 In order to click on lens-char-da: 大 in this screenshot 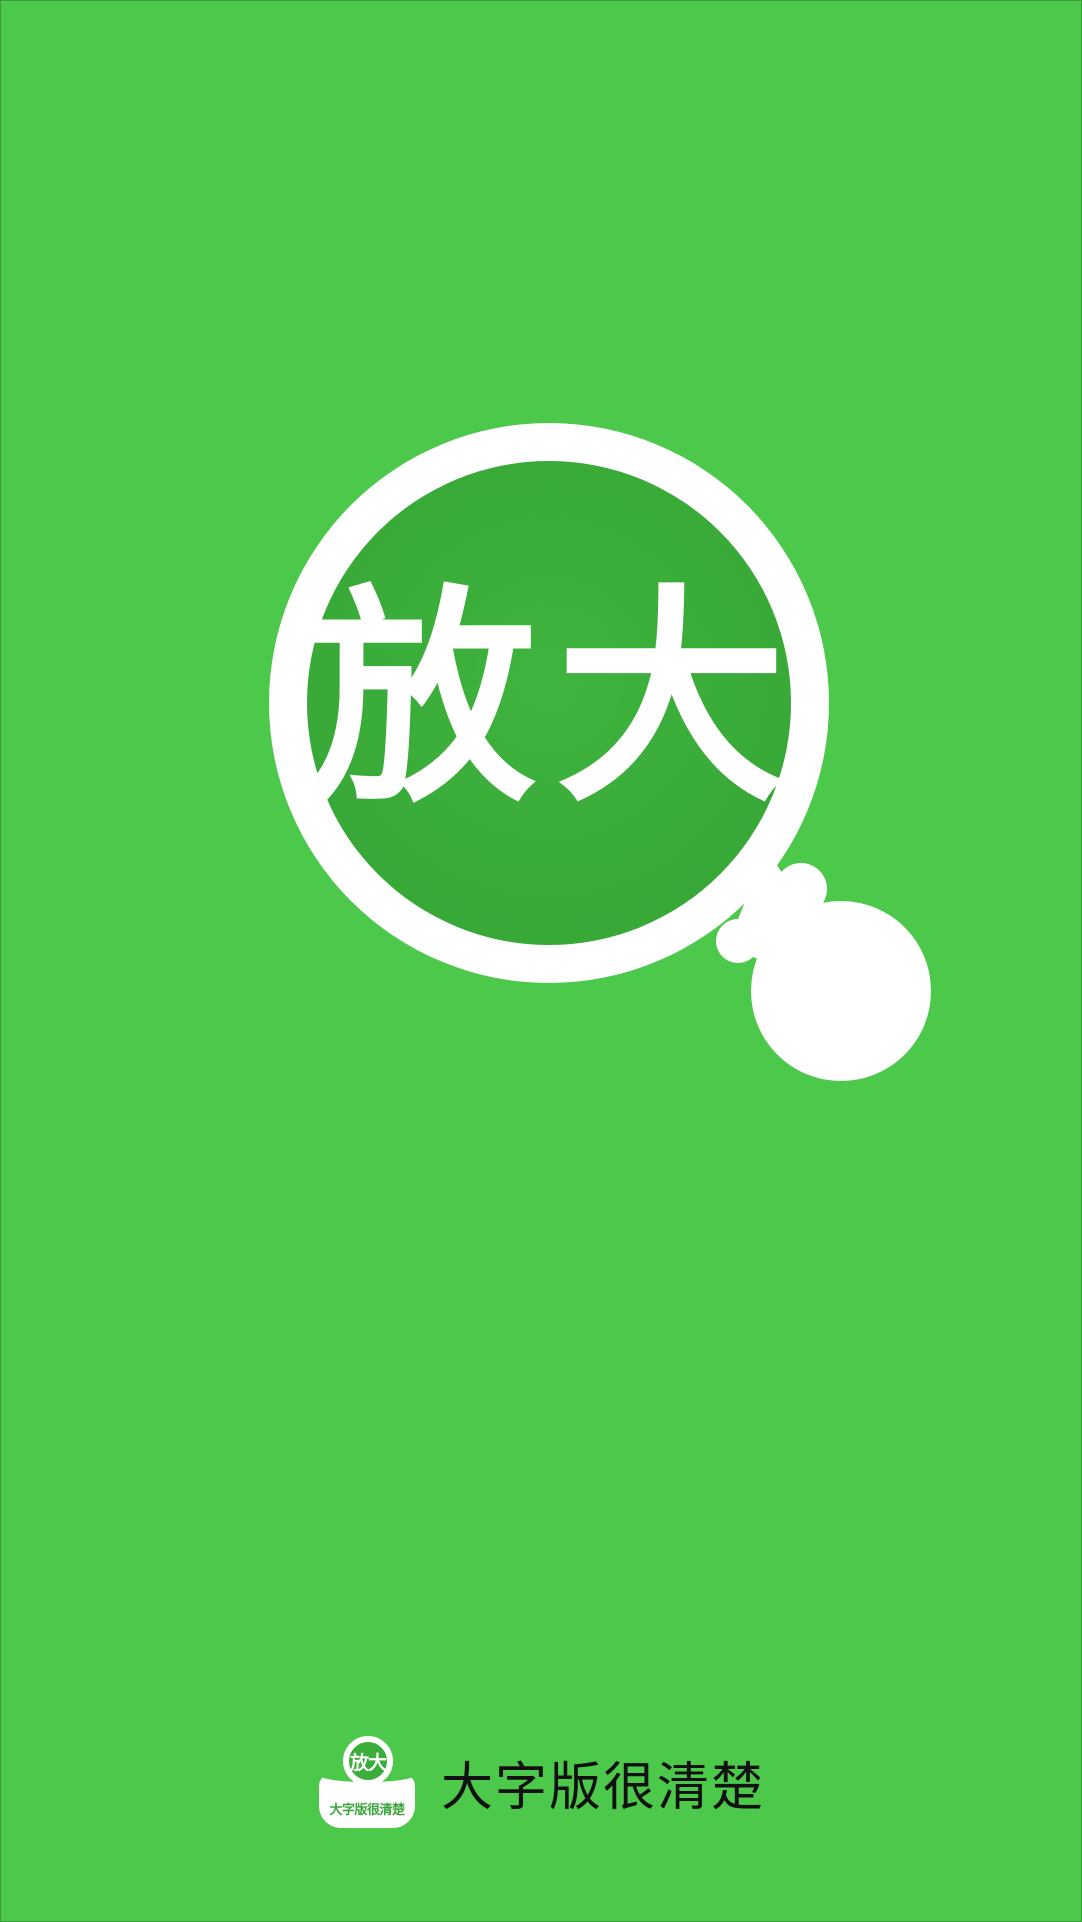, I will do `click(670, 700)`.